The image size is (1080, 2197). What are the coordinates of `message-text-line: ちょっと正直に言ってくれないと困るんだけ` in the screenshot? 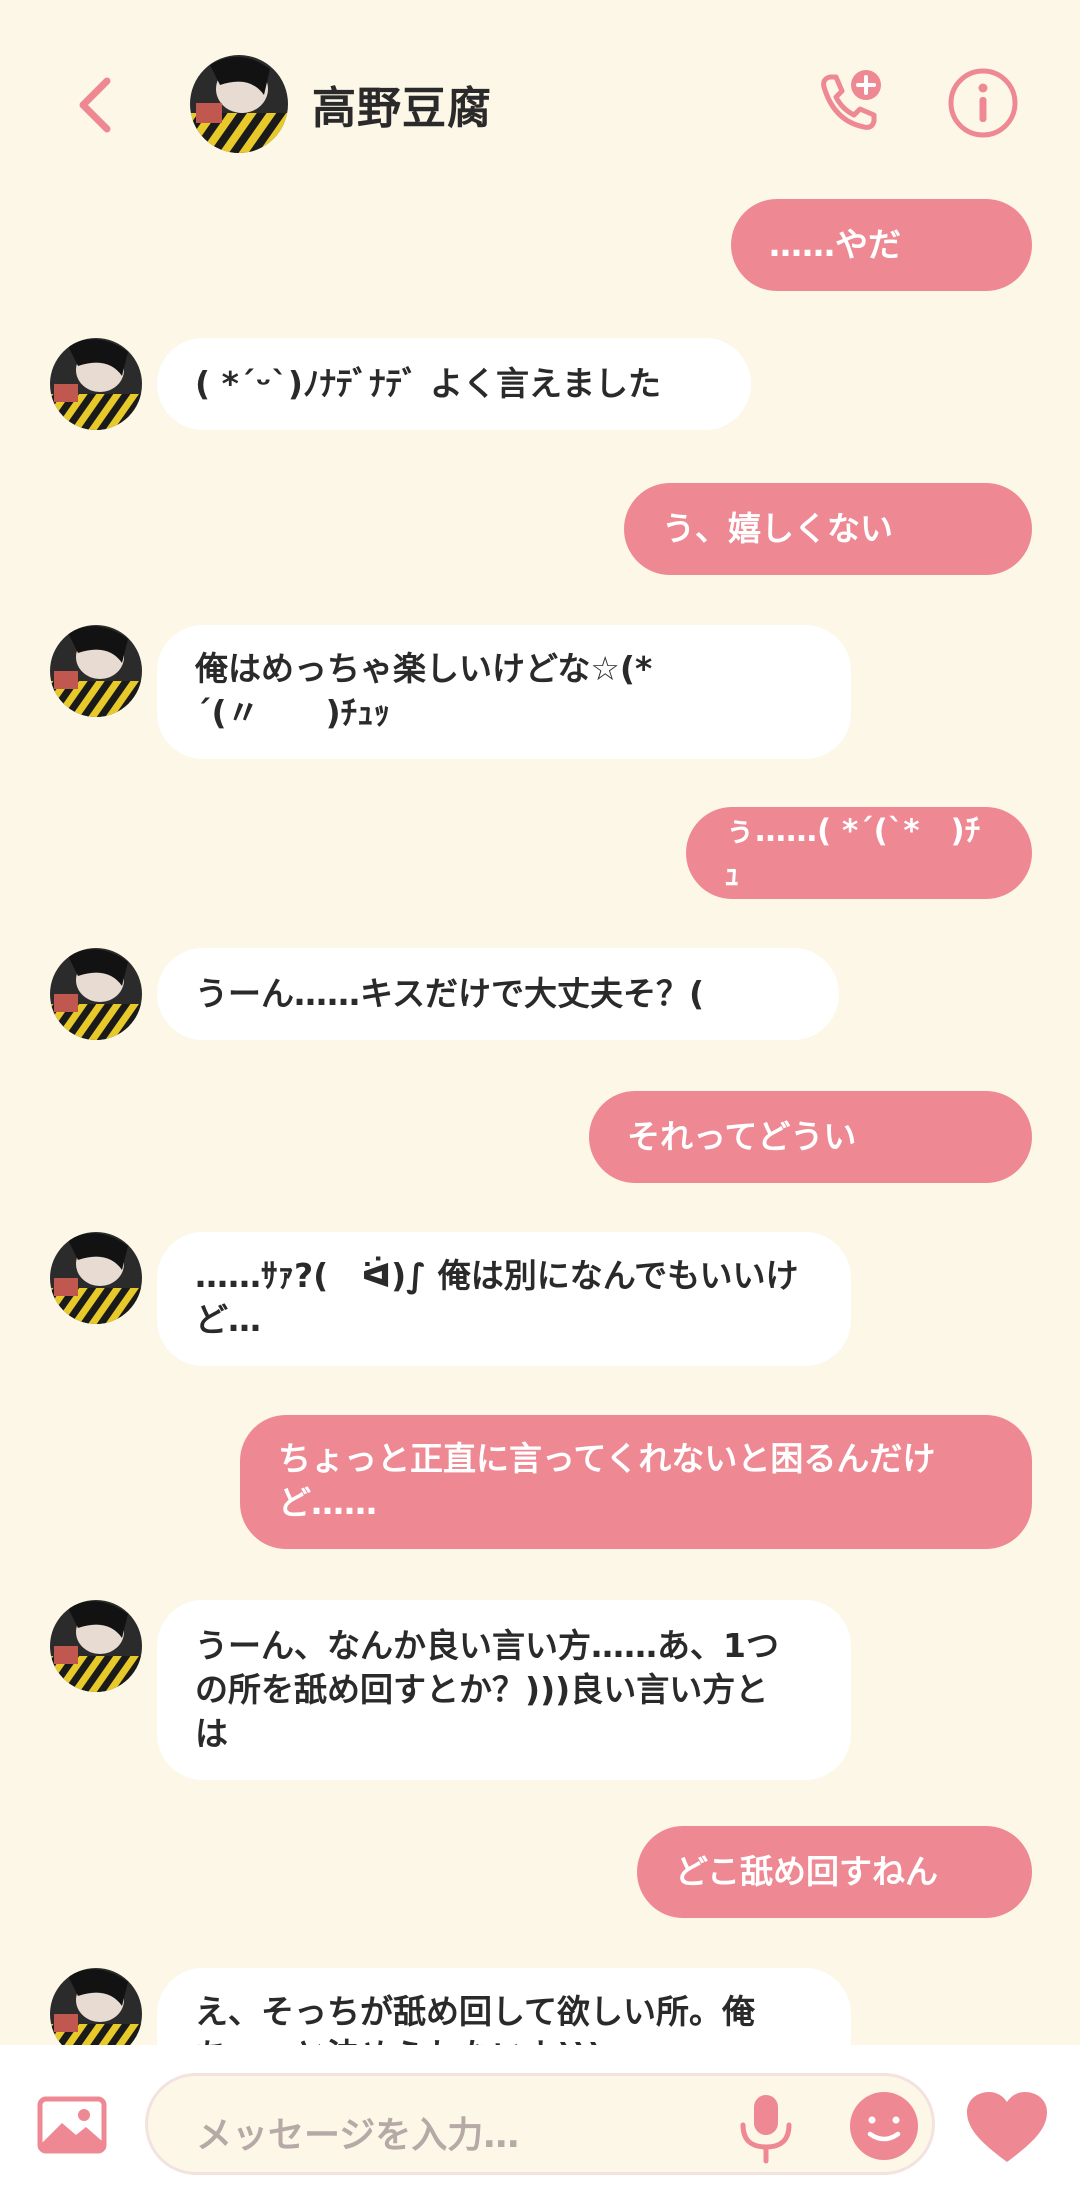 It's located at (607, 1458).